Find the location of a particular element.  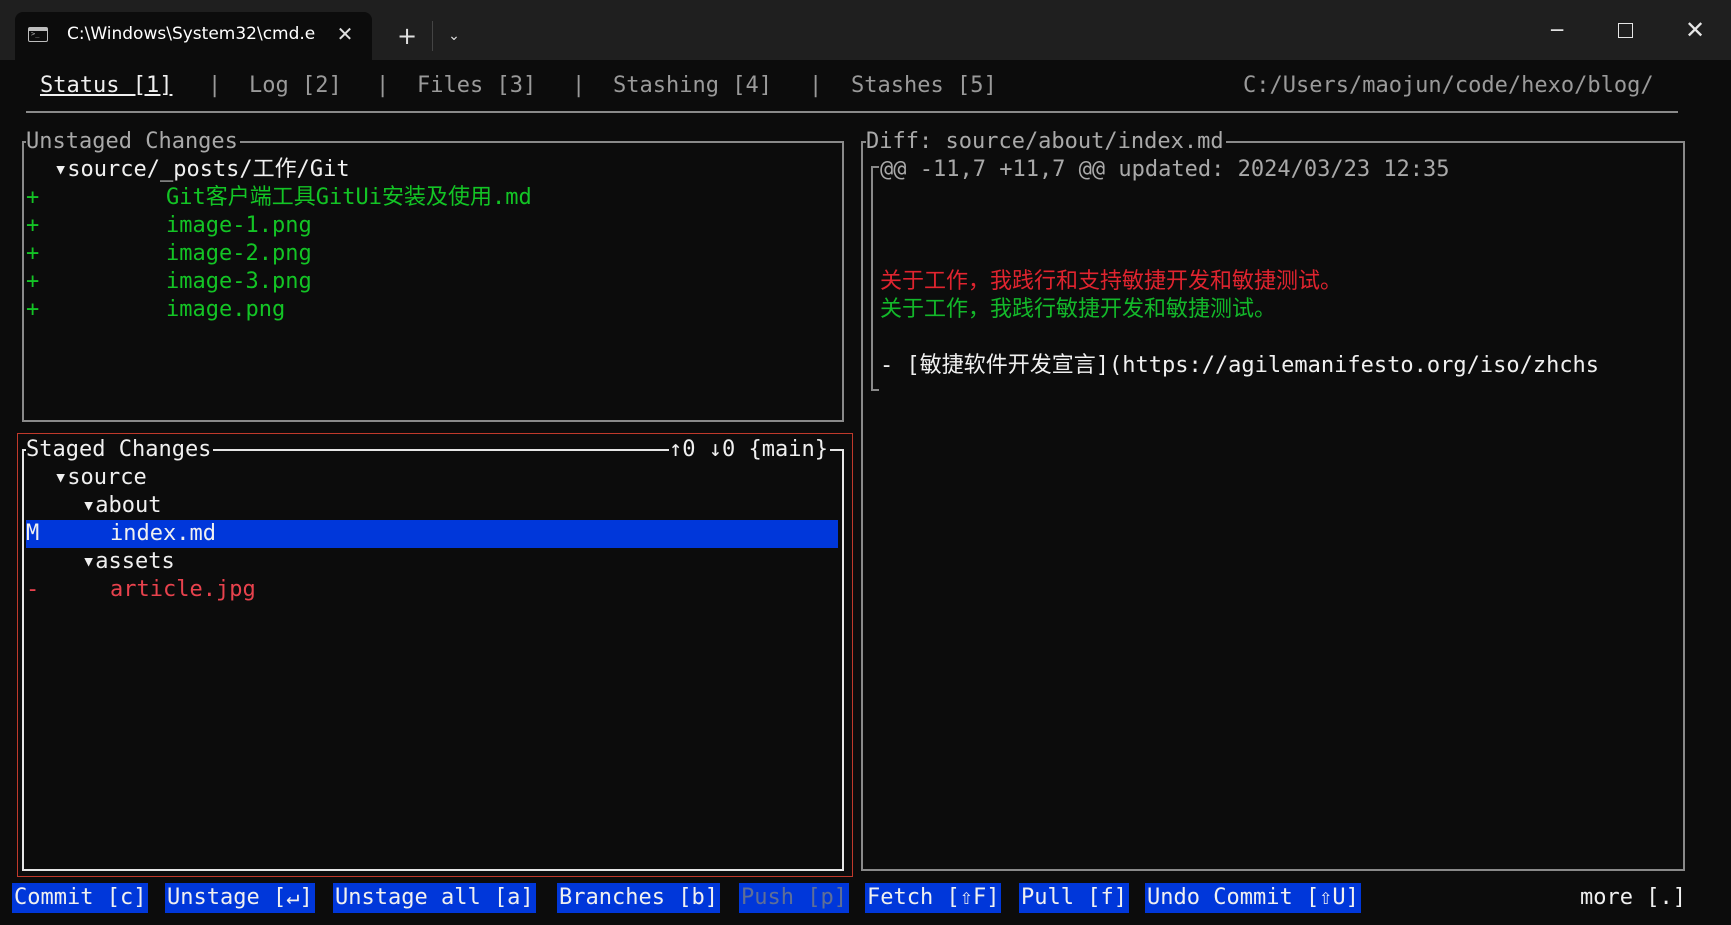

tab-files: Files [3] is located at coordinates (476, 86).